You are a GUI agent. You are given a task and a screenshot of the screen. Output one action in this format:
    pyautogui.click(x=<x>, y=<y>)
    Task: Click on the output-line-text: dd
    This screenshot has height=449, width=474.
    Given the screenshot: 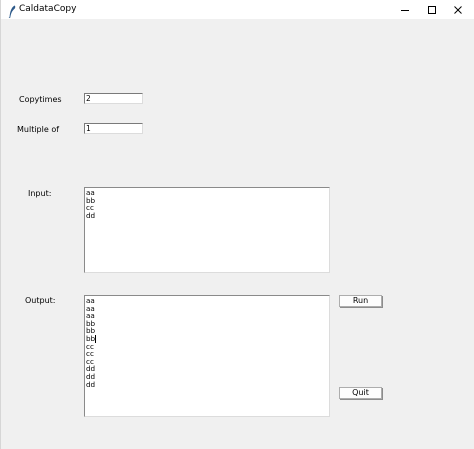 What is the action you would take?
    pyautogui.click(x=91, y=384)
    